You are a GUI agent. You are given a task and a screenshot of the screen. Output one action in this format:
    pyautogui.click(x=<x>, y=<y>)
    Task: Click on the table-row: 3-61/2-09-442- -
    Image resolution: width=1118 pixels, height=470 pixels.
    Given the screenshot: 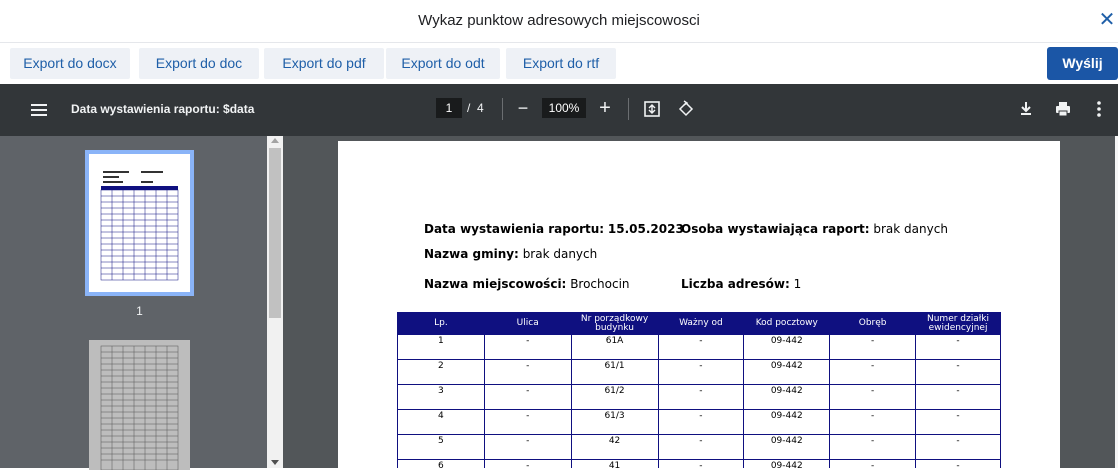 What is the action you would take?
    pyautogui.click(x=699, y=397)
    